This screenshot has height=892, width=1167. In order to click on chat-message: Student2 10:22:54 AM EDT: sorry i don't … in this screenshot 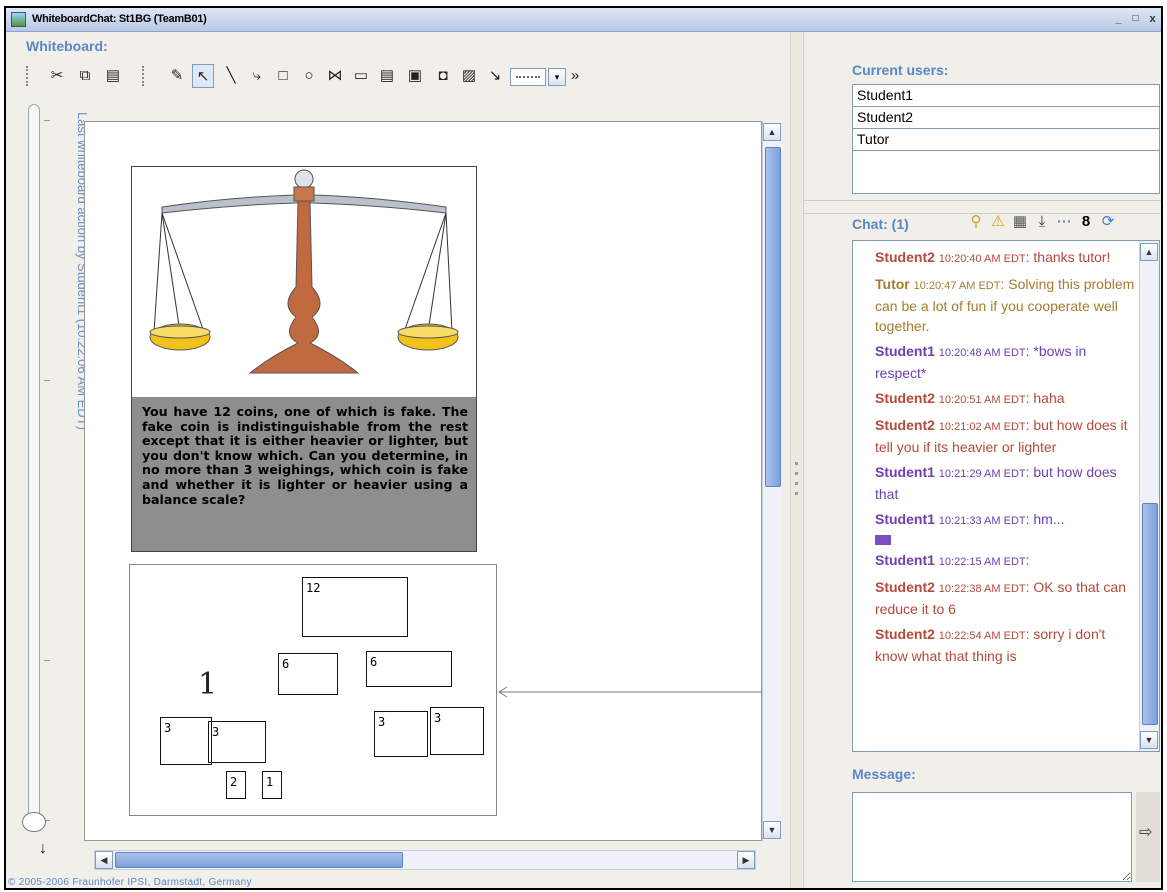, I will do `click(1007, 645)`.